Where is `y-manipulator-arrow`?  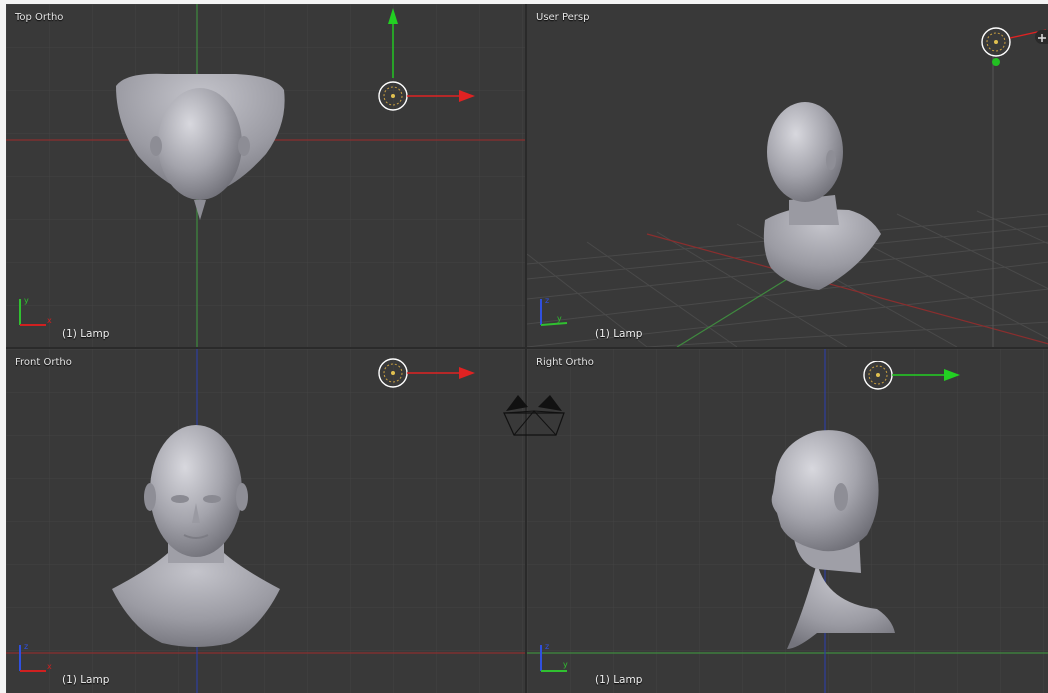 y-manipulator-arrow is located at coordinates (393, 46).